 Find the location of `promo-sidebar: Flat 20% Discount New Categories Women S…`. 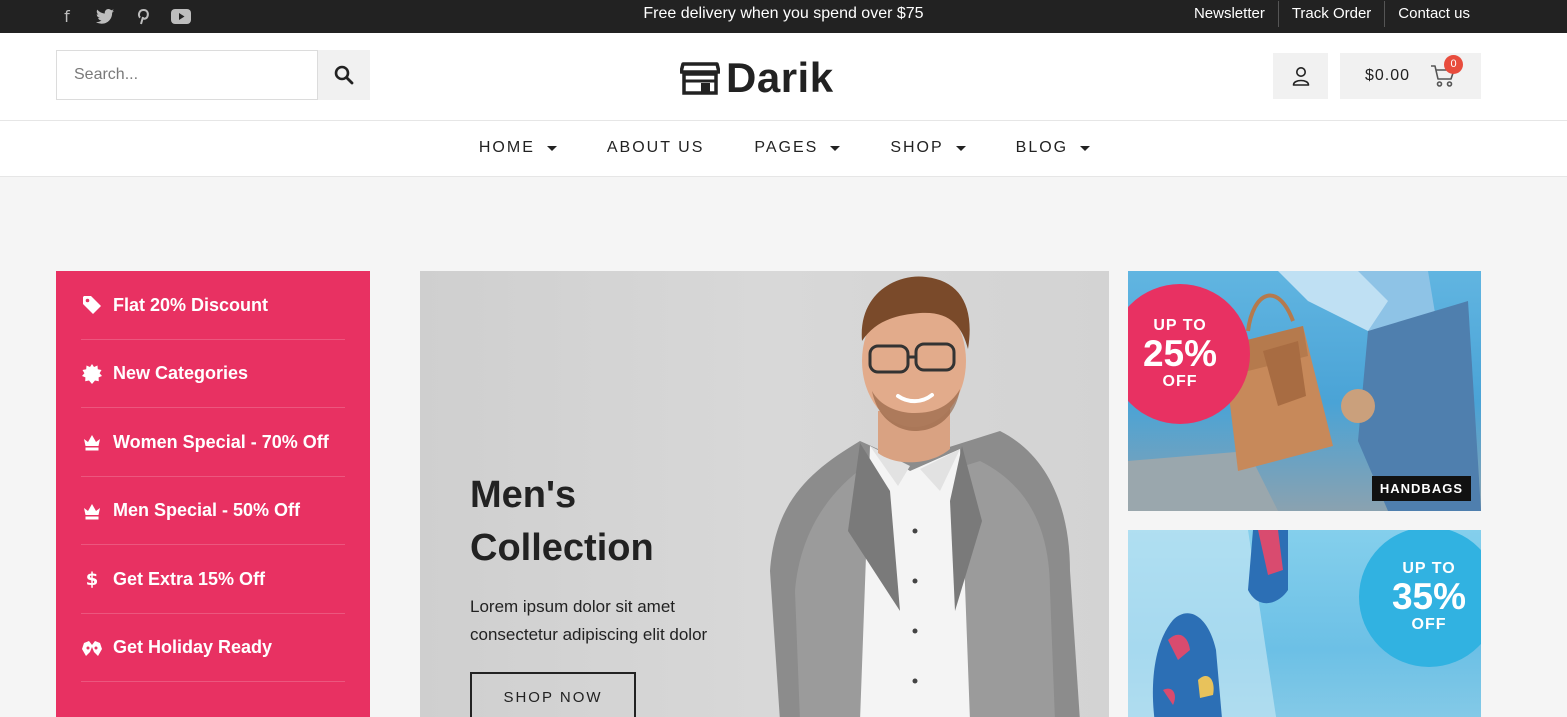

promo-sidebar: Flat 20% Discount New Categories Women S… is located at coordinates (213, 494).